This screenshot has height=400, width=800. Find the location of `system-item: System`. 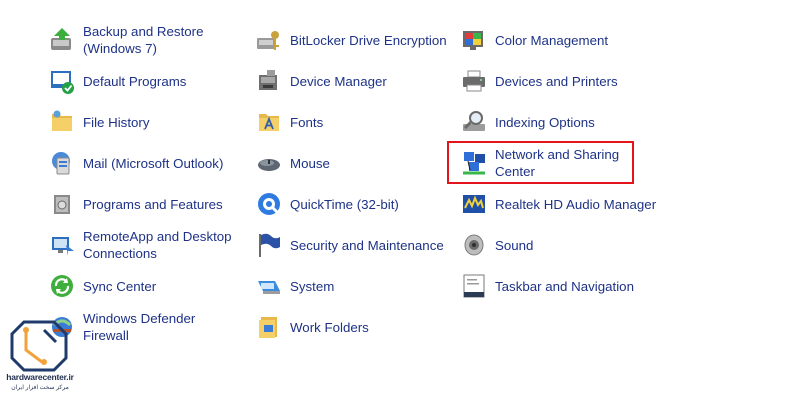

system-item: System is located at coordinates (354, 286).